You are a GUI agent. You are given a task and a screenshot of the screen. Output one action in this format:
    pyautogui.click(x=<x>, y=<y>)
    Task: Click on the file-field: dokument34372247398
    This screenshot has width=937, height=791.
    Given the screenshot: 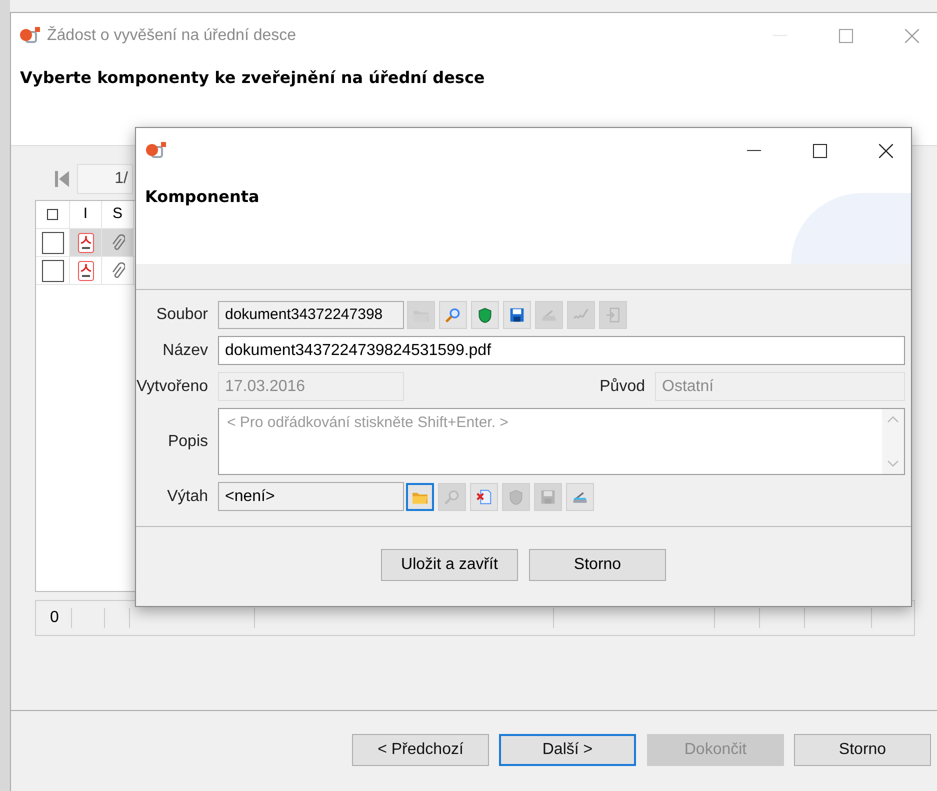 What is the action you would take?
    pyautogui.click(x=311, y=315)
    